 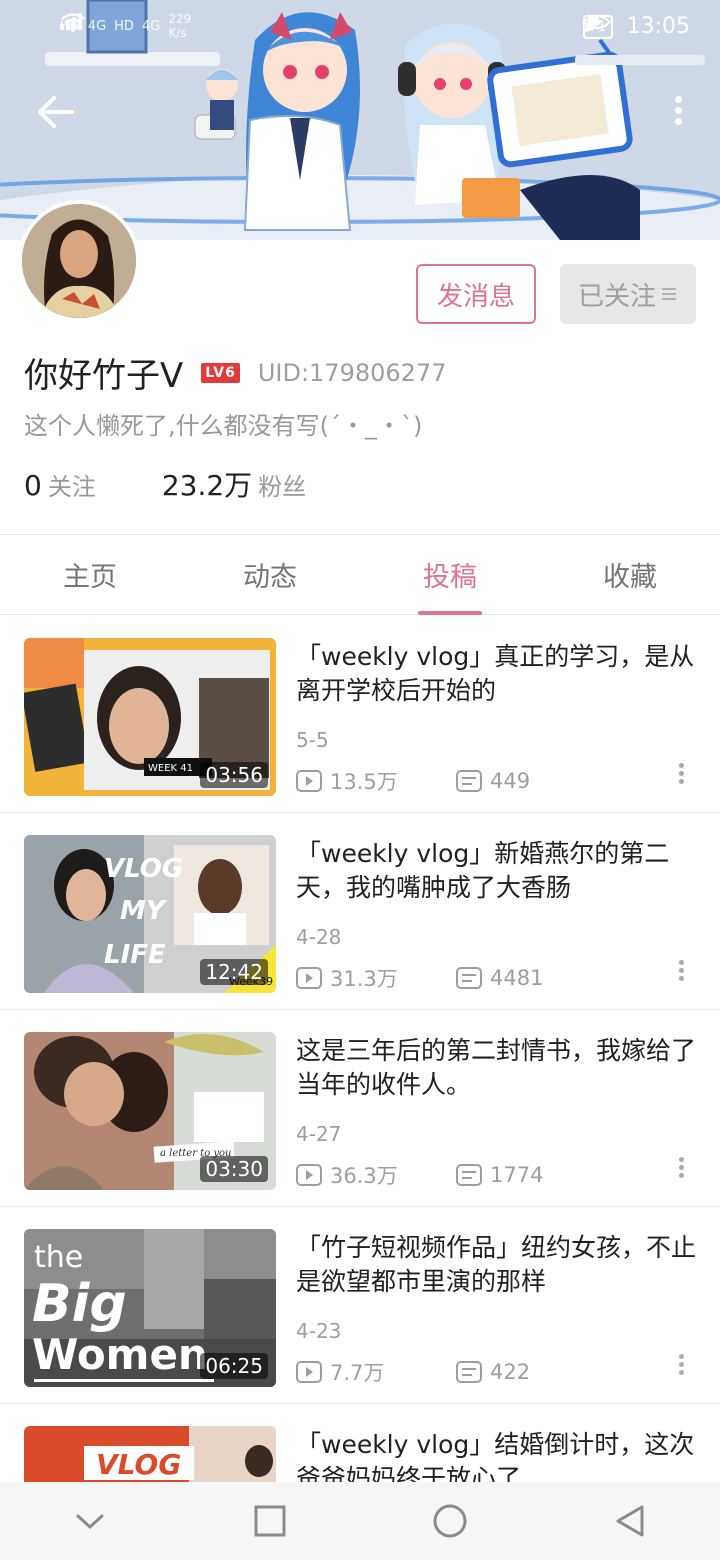 I want to click on video-title: 「竹子短视频作品」纽约女孩，不止是欲望都市里演的那样, so click(x=496, y=1265).